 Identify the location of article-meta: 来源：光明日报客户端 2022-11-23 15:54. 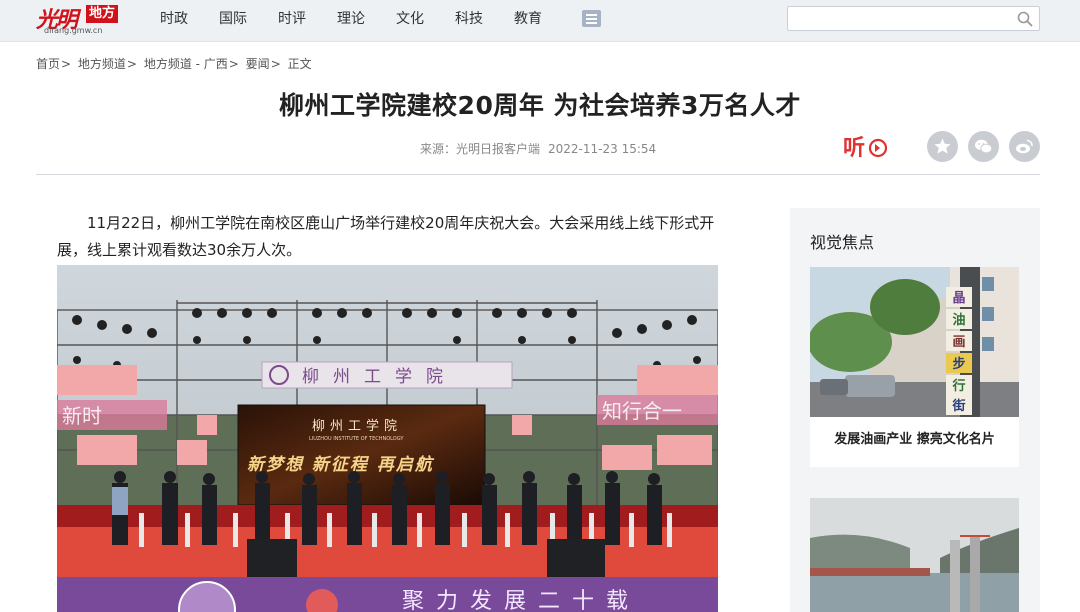
(538, 148).